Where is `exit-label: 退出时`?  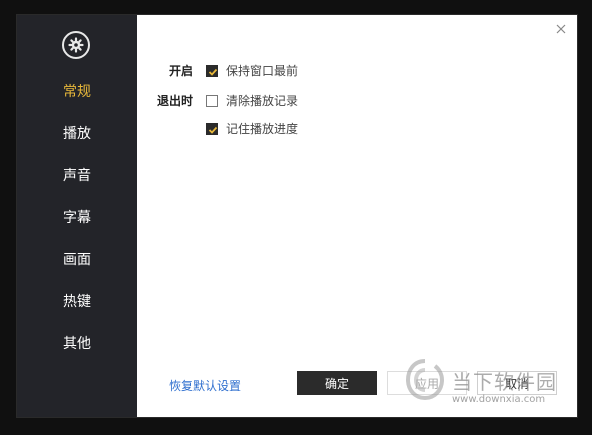 exit-label: 退出时 is located at coordinates (175, 101).